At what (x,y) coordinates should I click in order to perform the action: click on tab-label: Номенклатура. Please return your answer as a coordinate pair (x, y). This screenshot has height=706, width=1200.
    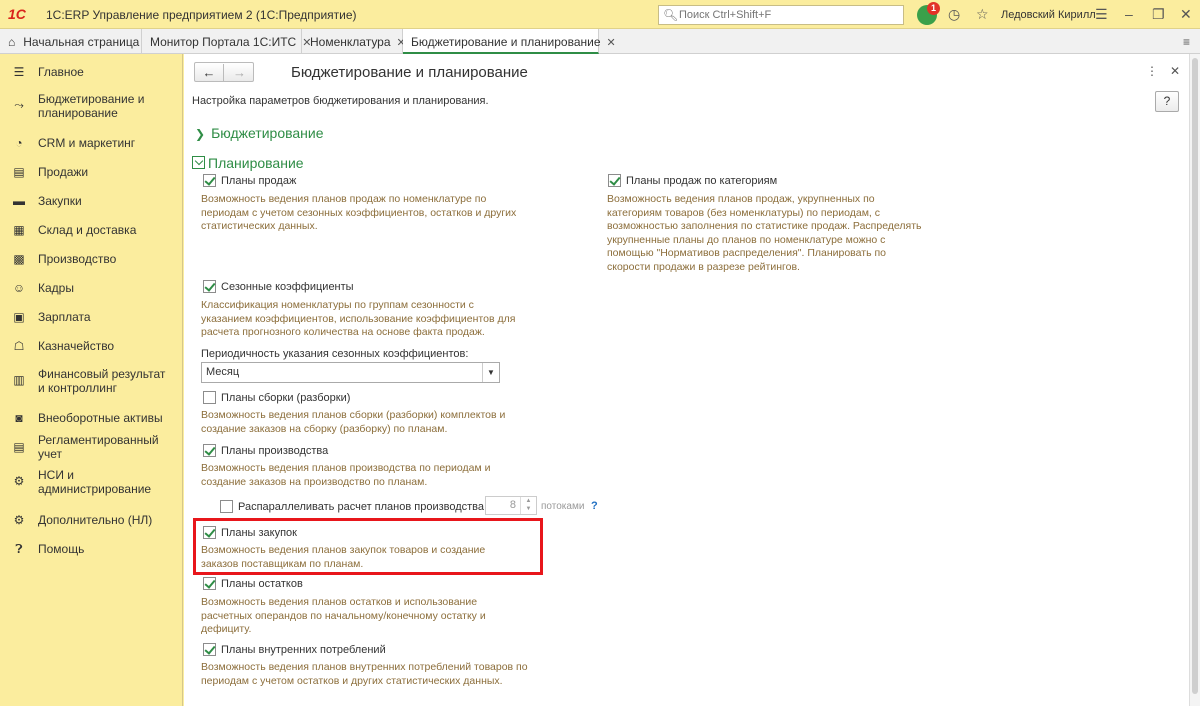
    Looking at the image, I should click on (350, 42).